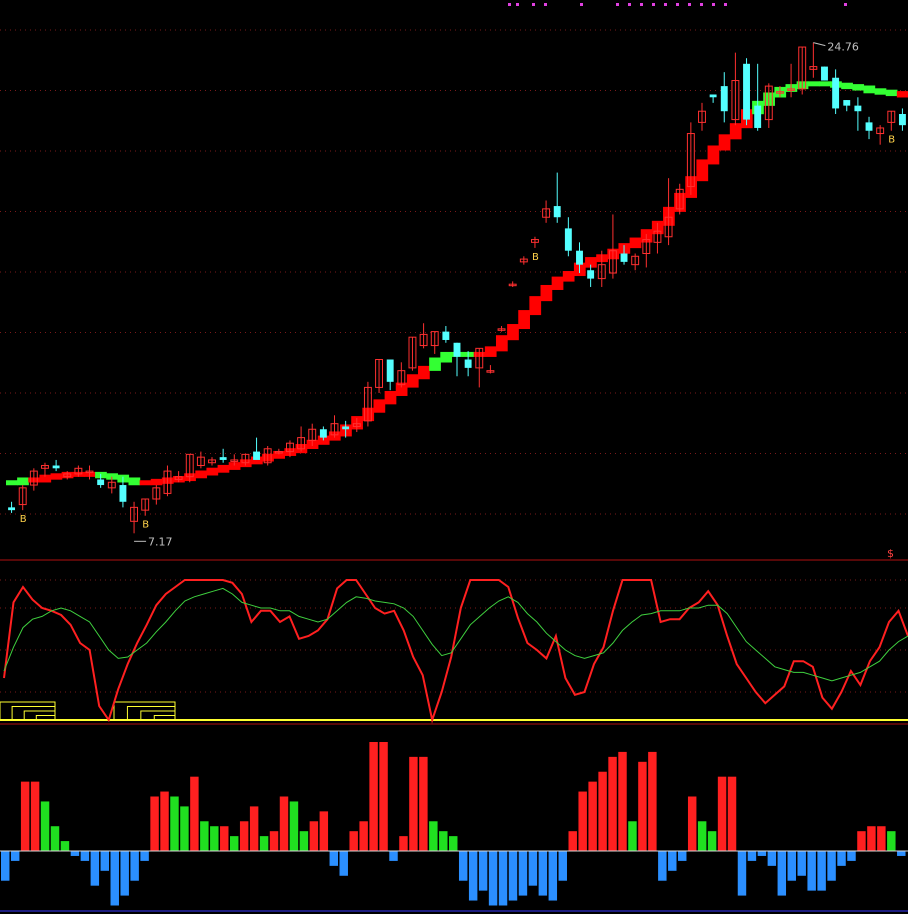  I want to click on high-arrow, so click(819, 44).